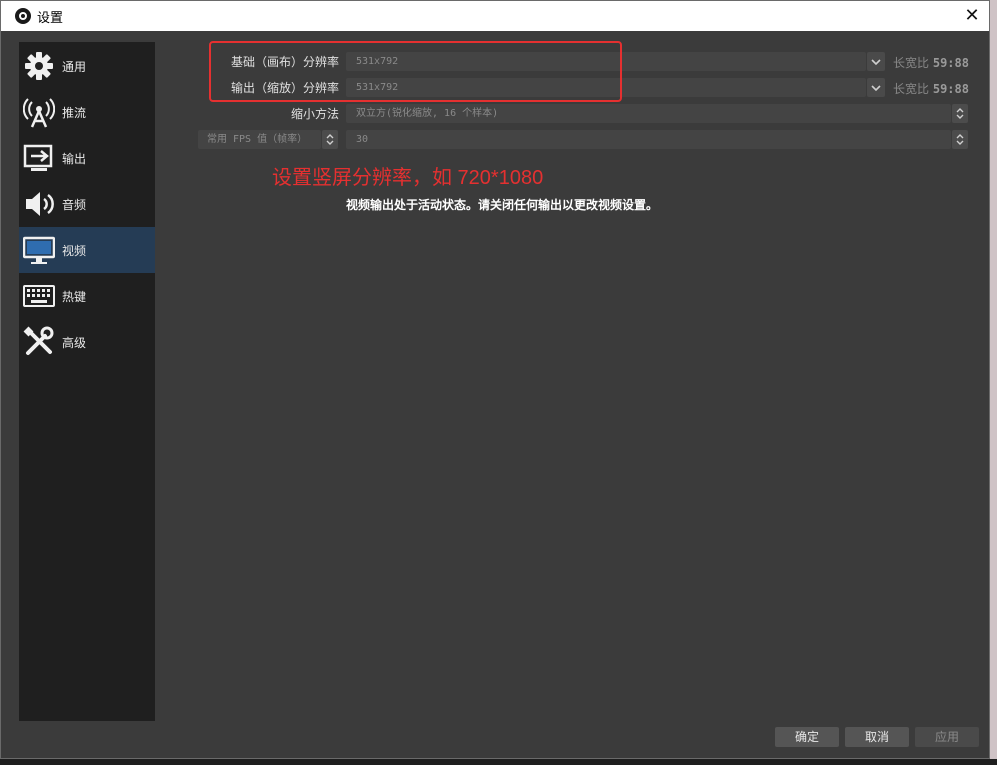  What do you see at coordinates (648, 139) in the screenshot?
I see `fps-value-select: 30` at bounding box center [648, 139].